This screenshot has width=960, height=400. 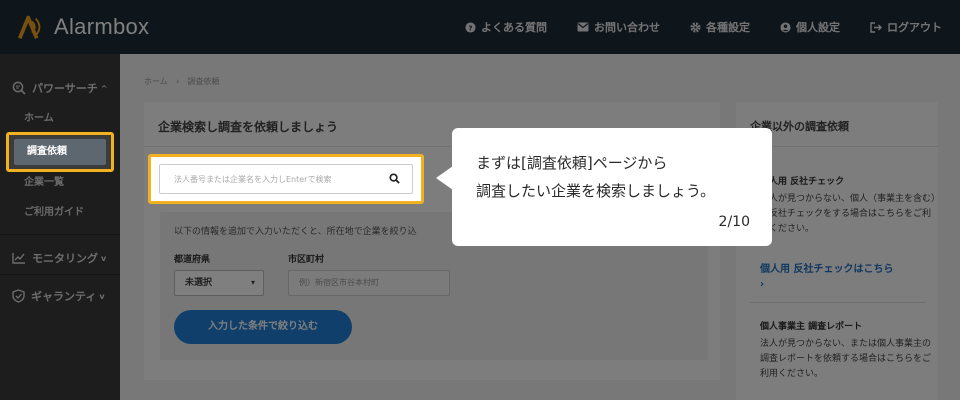 I want to click on tooltip-line-1: まずは[調査依頼]ページから, so click(x=572, y=163).